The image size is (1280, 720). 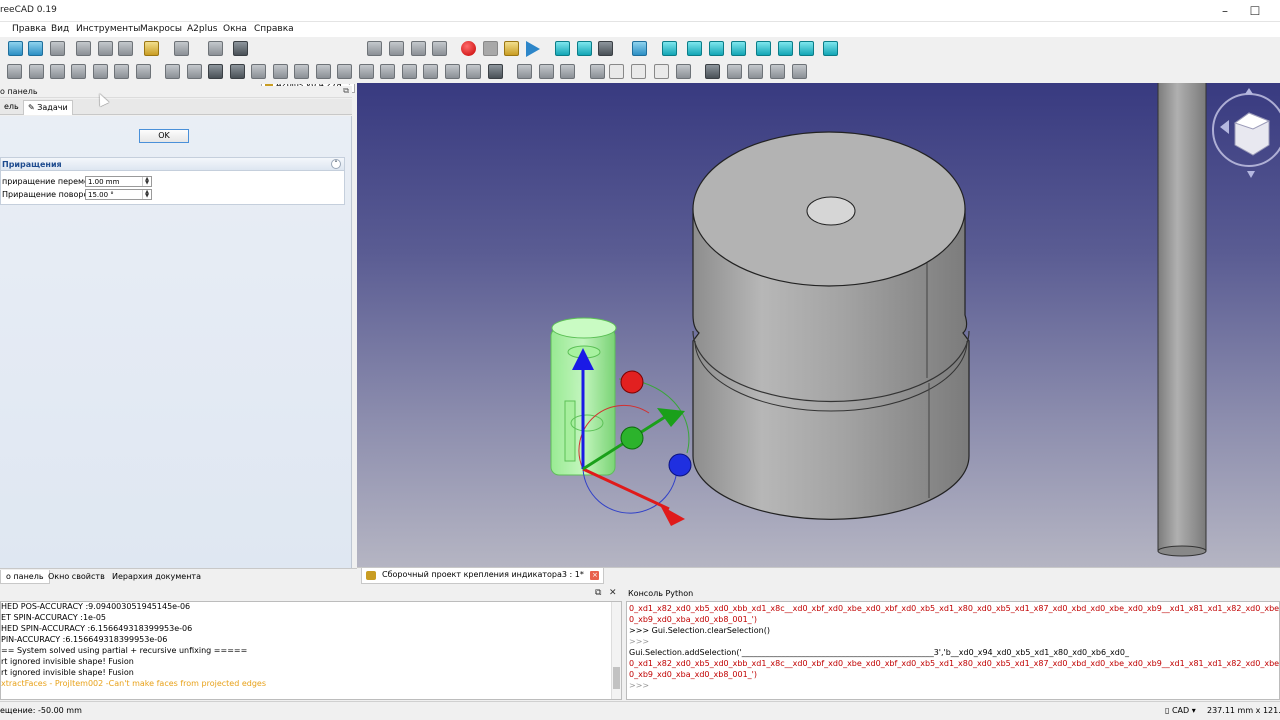 I want to click on menu-edit: Правка, so click(x=29, y=29).